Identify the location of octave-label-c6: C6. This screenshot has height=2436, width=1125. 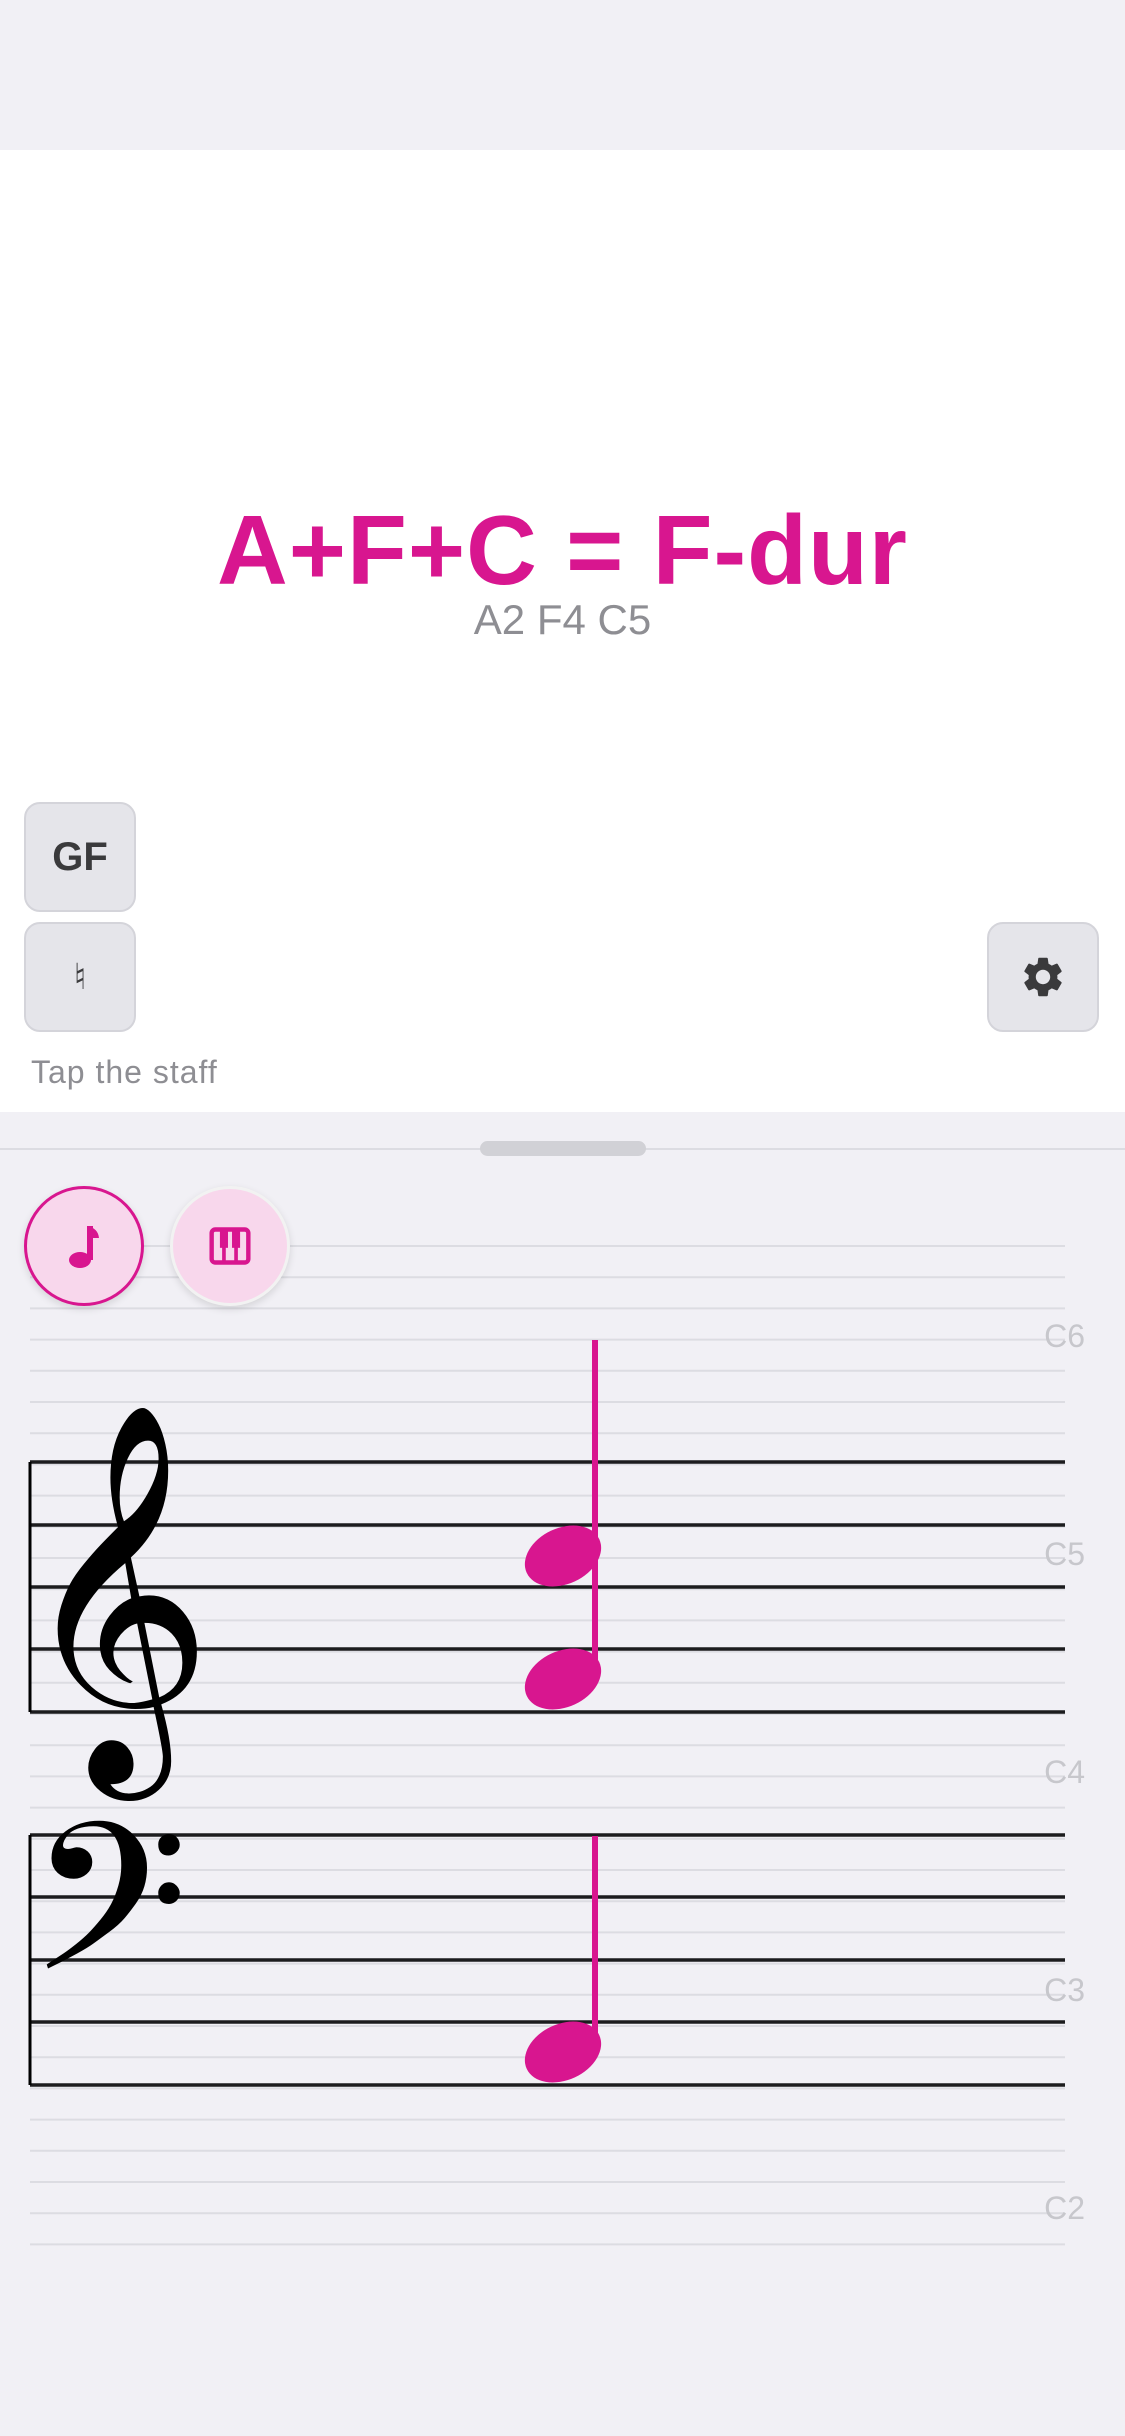
(1064, 1336).